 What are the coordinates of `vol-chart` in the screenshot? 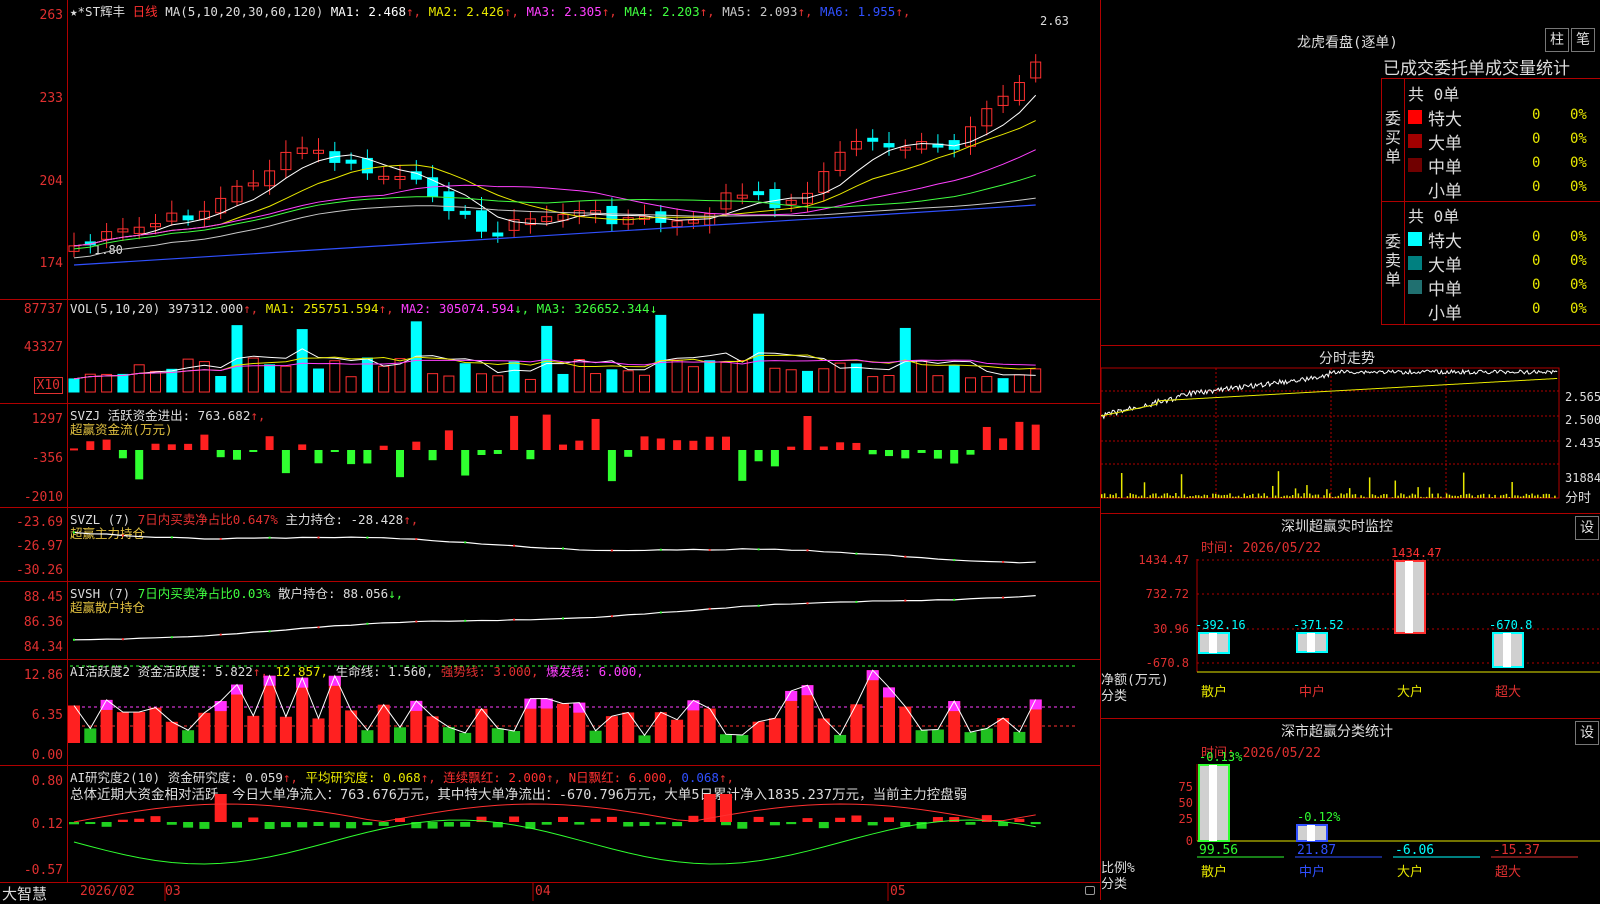 It's located at (550, 352).